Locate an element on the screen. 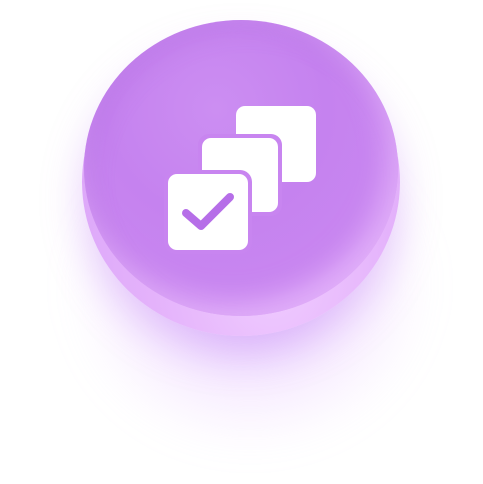 Image resolution: width=483 pixels, height=484 pixels. stacked-checkbox-icon is located at coordinates (240, 178).